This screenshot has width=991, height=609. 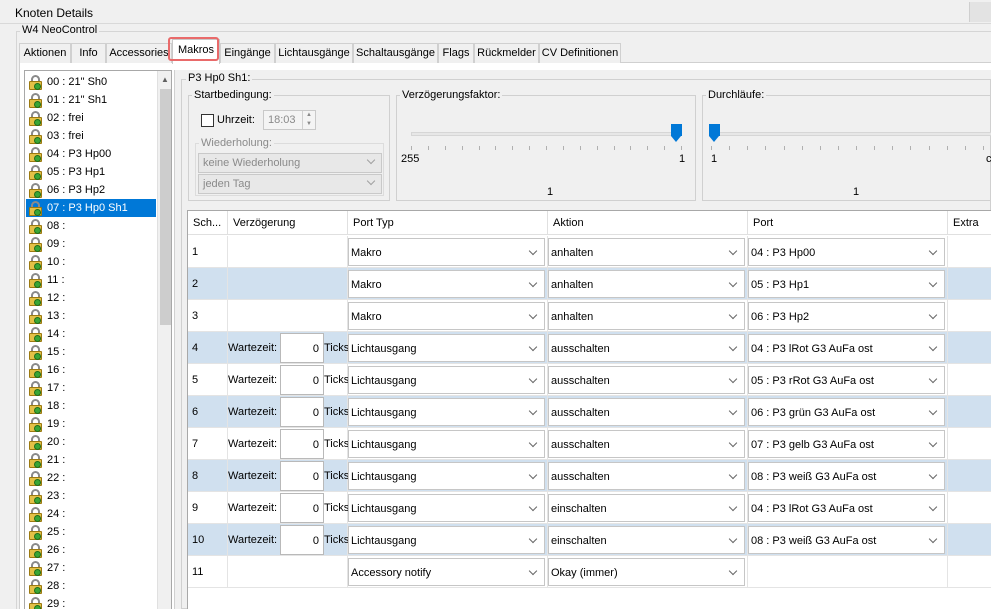 What do you see at coordinates (846, 412) in the screenshot?
I see `port-select: 06 : P3 grün G3 AuFa ost` at bounding box center [846, 412].